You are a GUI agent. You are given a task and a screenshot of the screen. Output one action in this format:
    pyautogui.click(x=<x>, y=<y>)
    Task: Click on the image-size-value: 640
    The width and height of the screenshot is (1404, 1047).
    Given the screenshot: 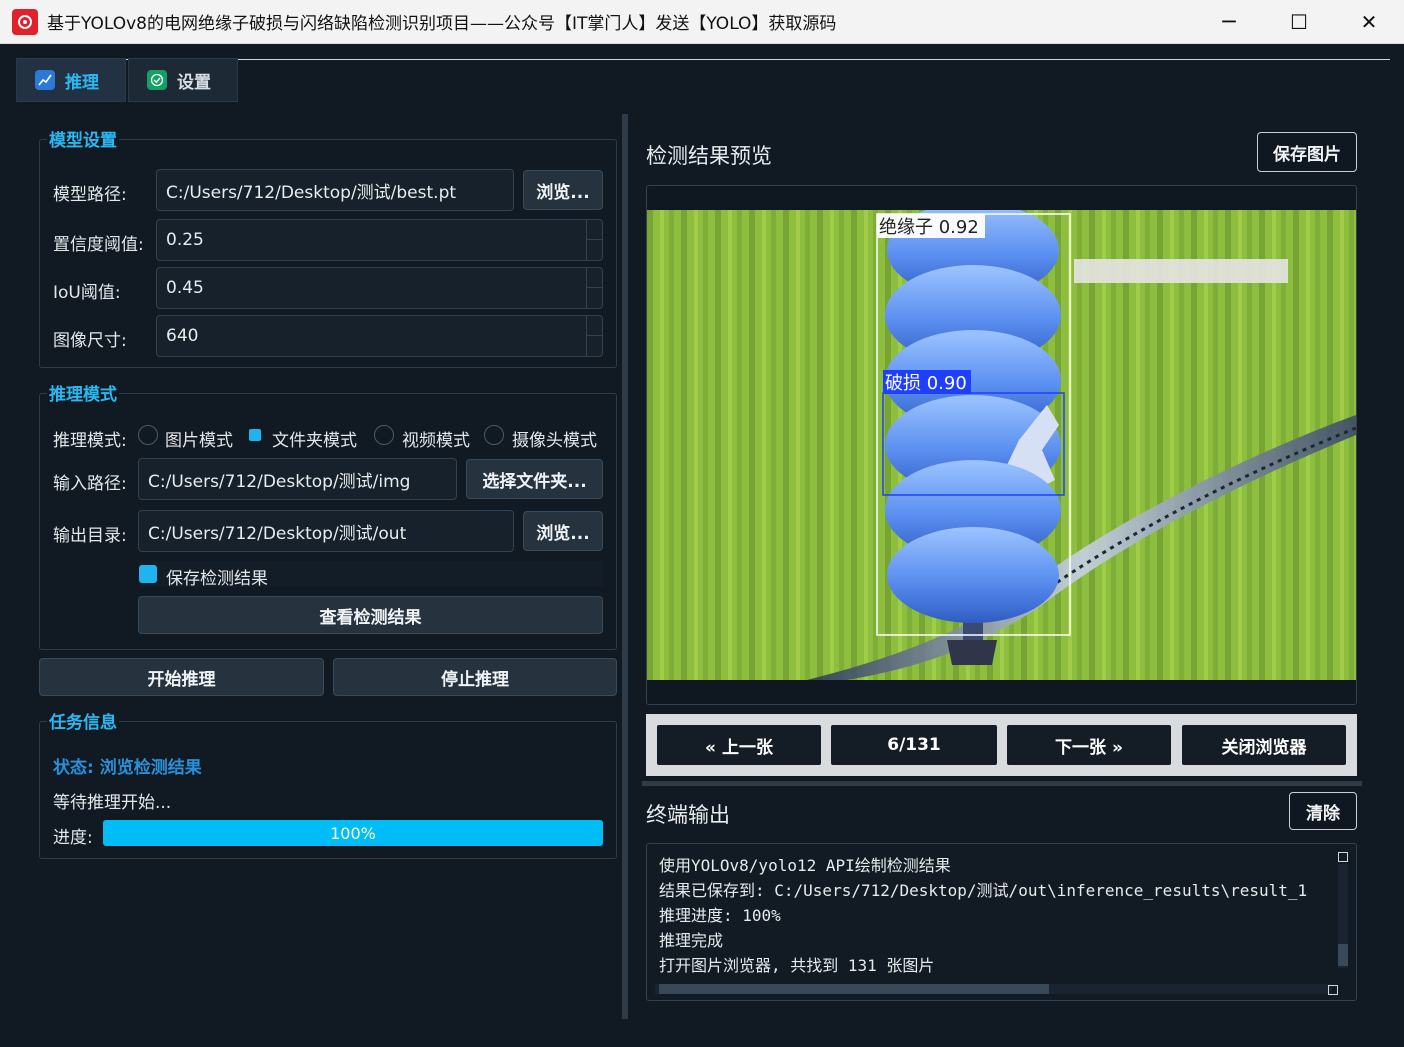 What is the action you would take?
    pyautogui.click(x=182, y=336)
    